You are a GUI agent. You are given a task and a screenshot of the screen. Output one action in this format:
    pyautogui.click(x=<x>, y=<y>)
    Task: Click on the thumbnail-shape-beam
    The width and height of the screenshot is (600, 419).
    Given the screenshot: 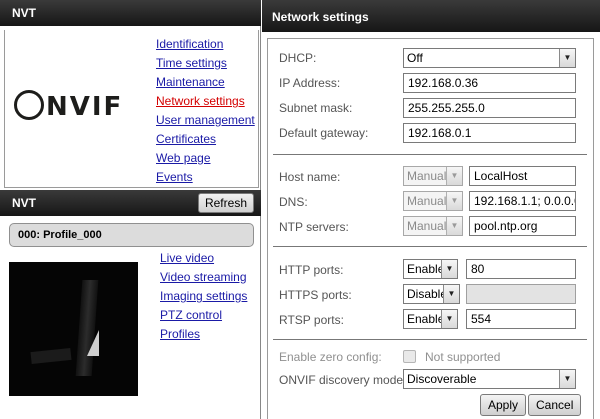 What is the action you would take?
    pyautogui.click(x=87, y=328)
    